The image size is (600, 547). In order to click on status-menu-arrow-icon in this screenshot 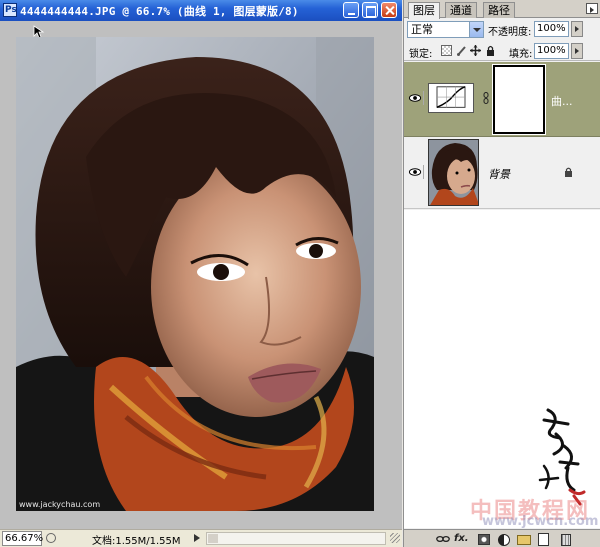, I will do `click(197, 538)`.